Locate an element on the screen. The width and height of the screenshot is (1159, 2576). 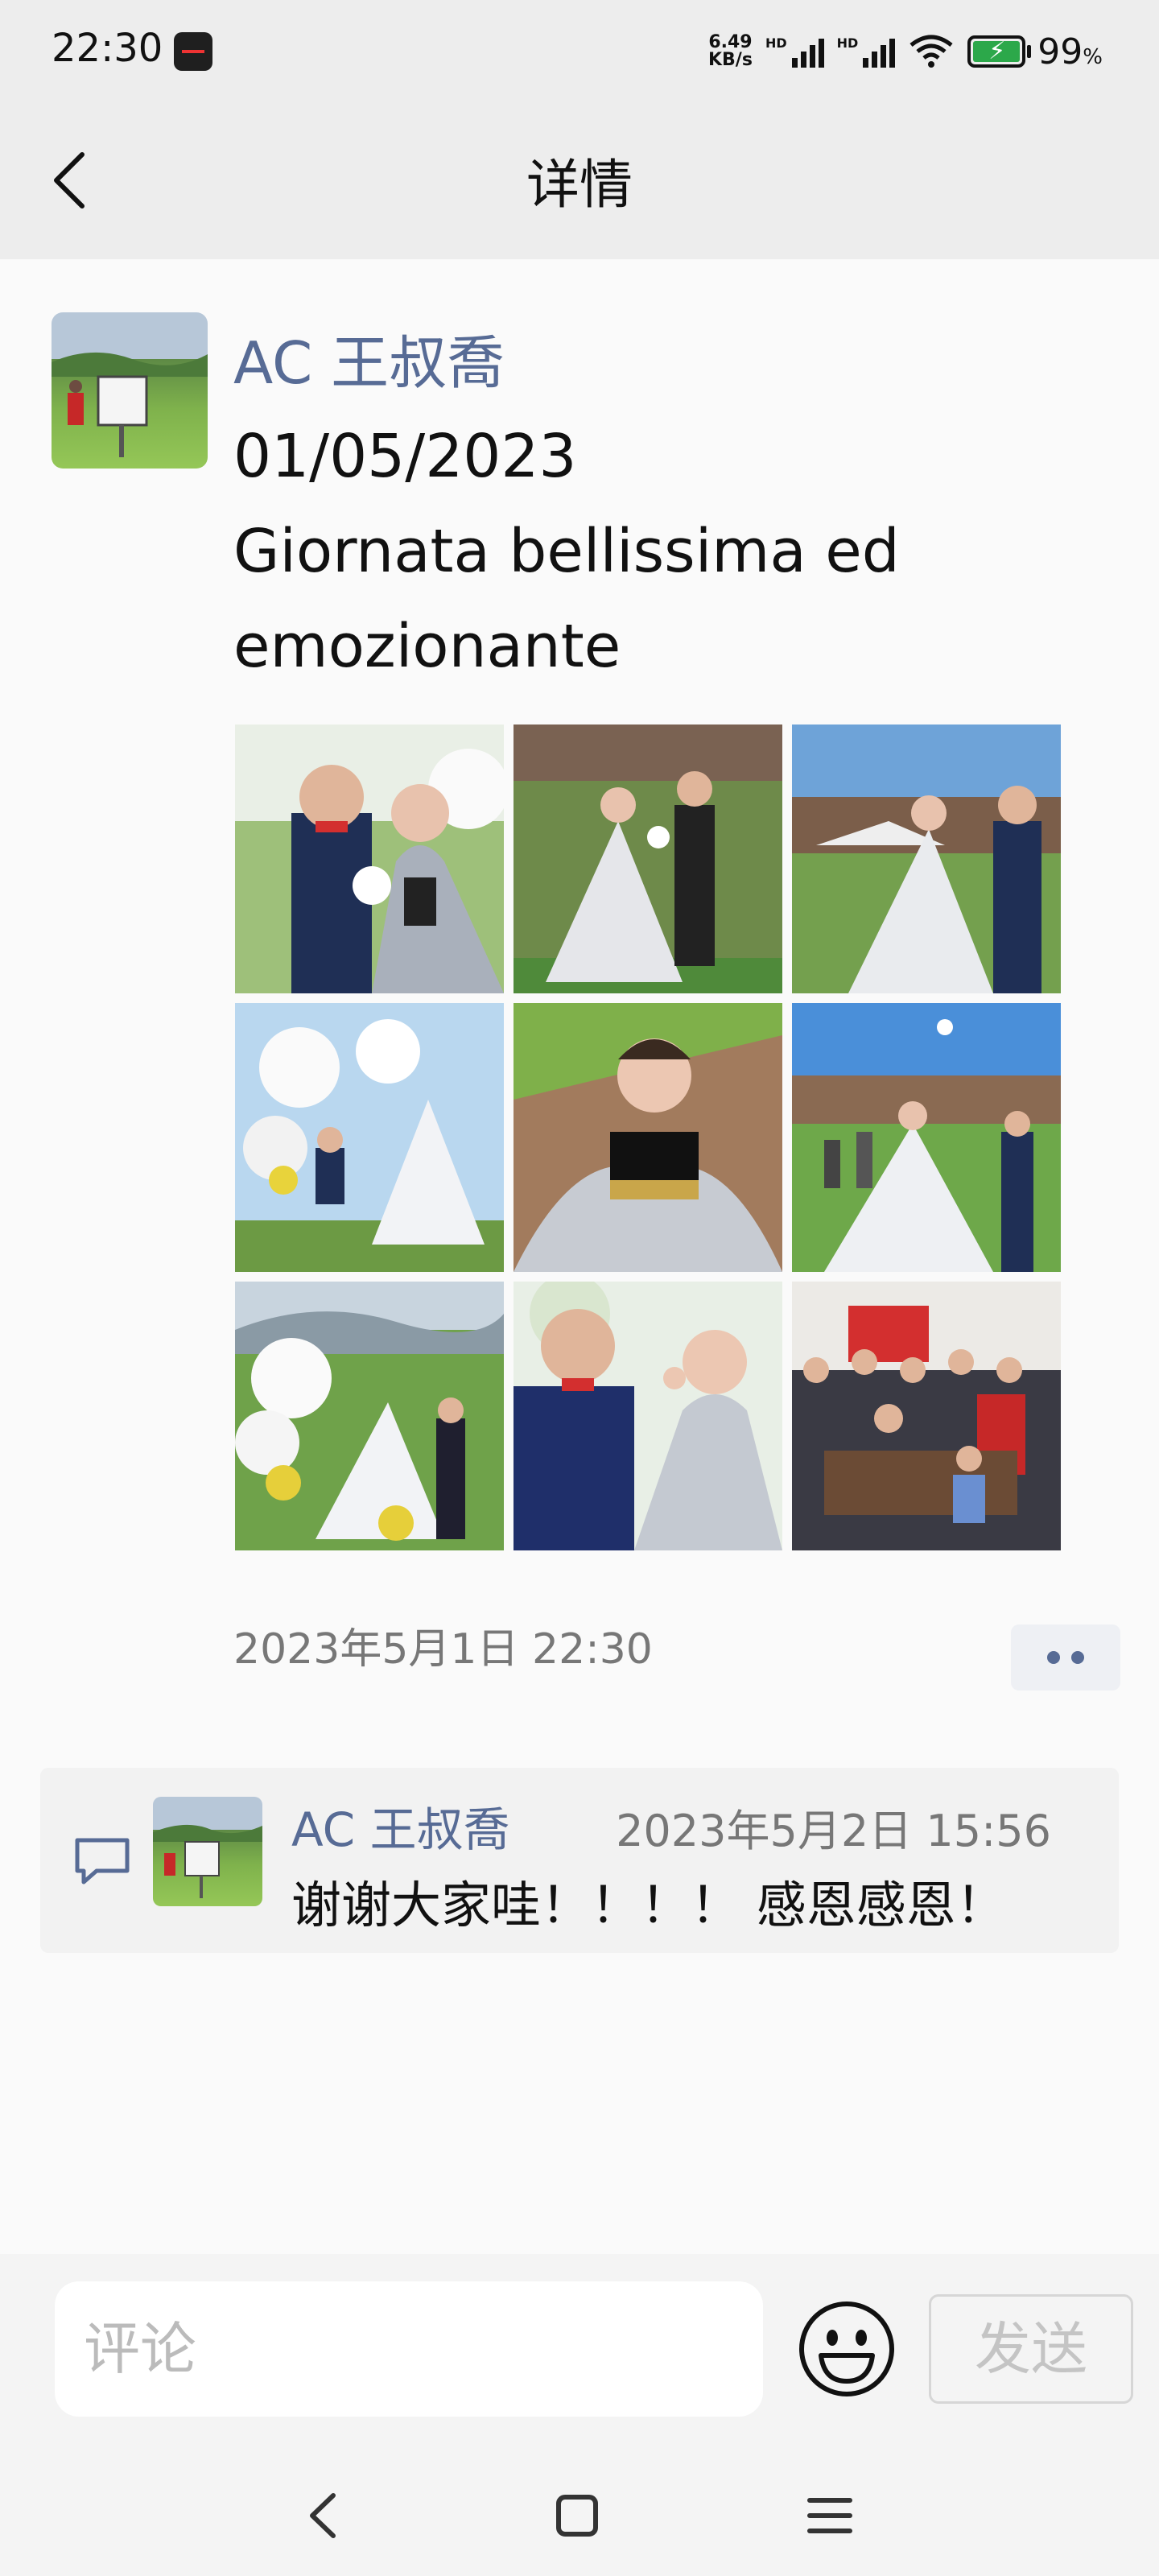
comment-timestamp: 2023年5月2日 15:56 is located at coordinates (833, 1831).